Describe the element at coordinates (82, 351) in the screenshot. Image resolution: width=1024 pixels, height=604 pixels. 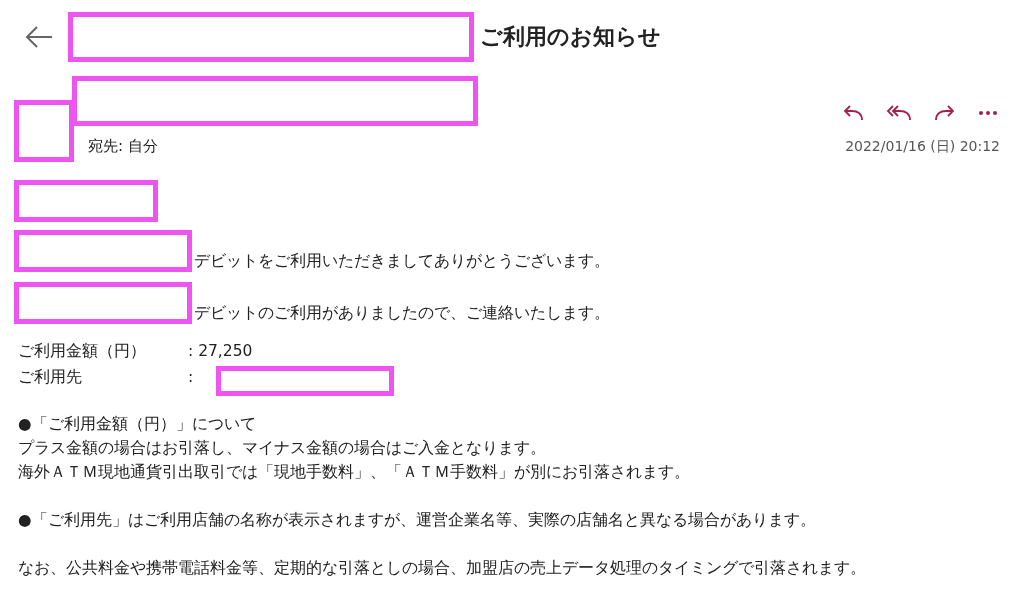
I see `detail-label: ご利用金額（円）` at that location.